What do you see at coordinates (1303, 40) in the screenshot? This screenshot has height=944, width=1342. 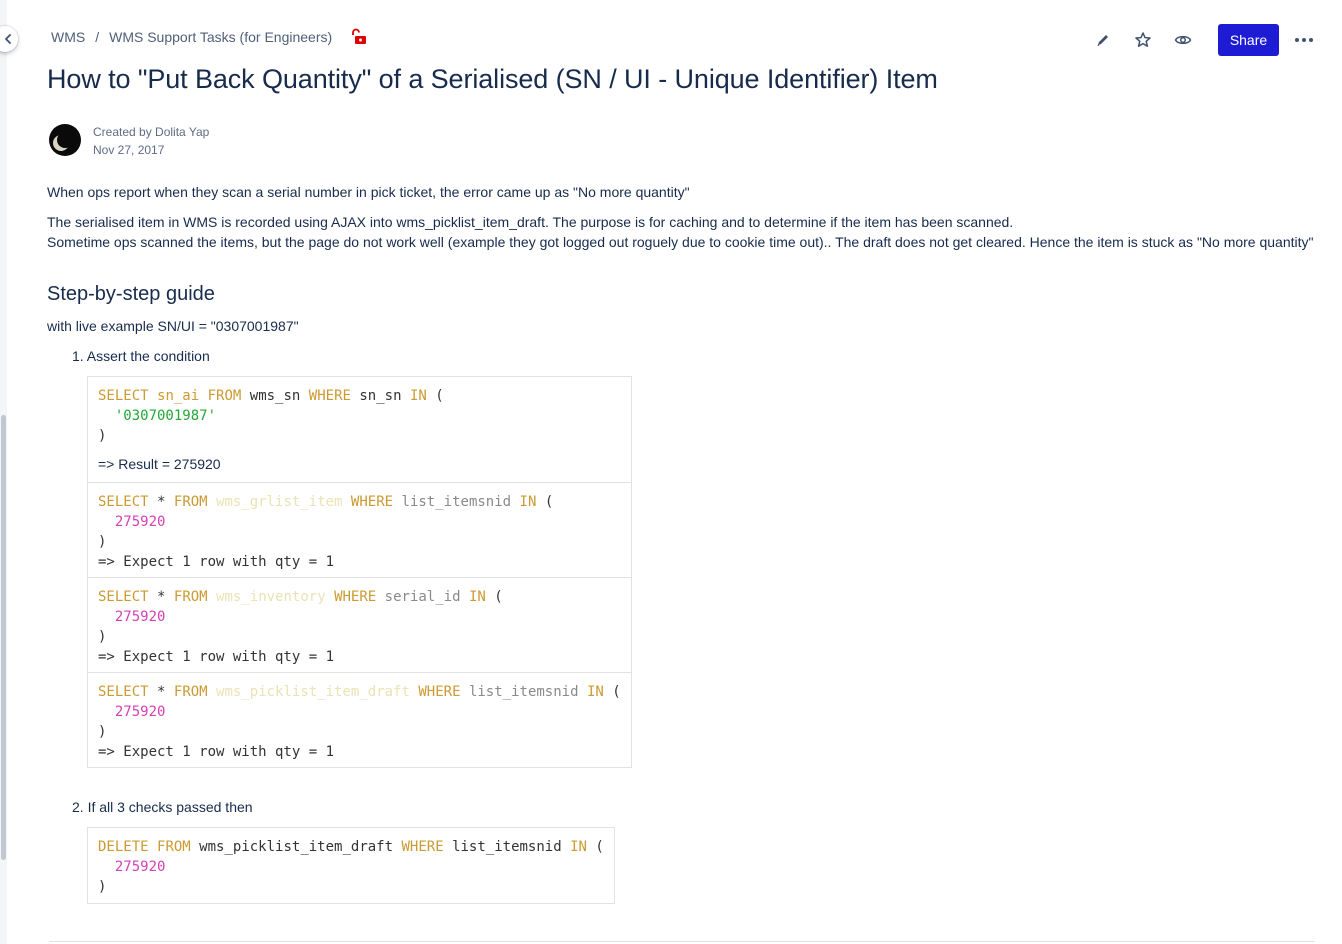 I see `more-icon` at bounding box center [1303, 40].